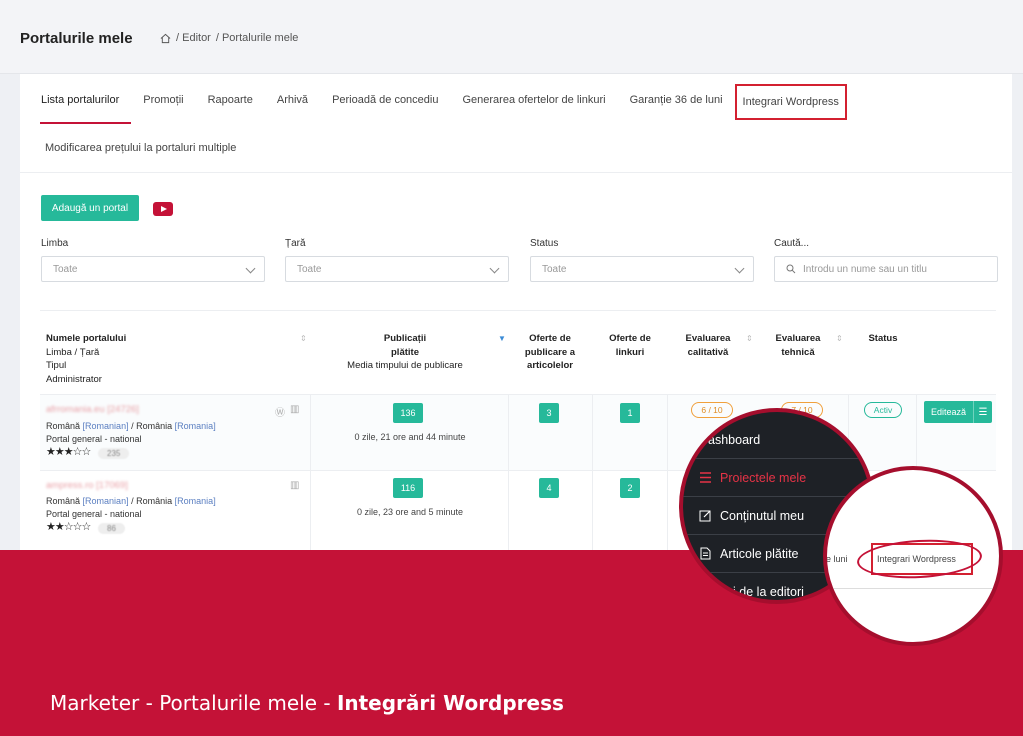 This screenshot has height=736, width=1023. I want to click on th-quality: Evaluarea calitativă, so click(708, 345).